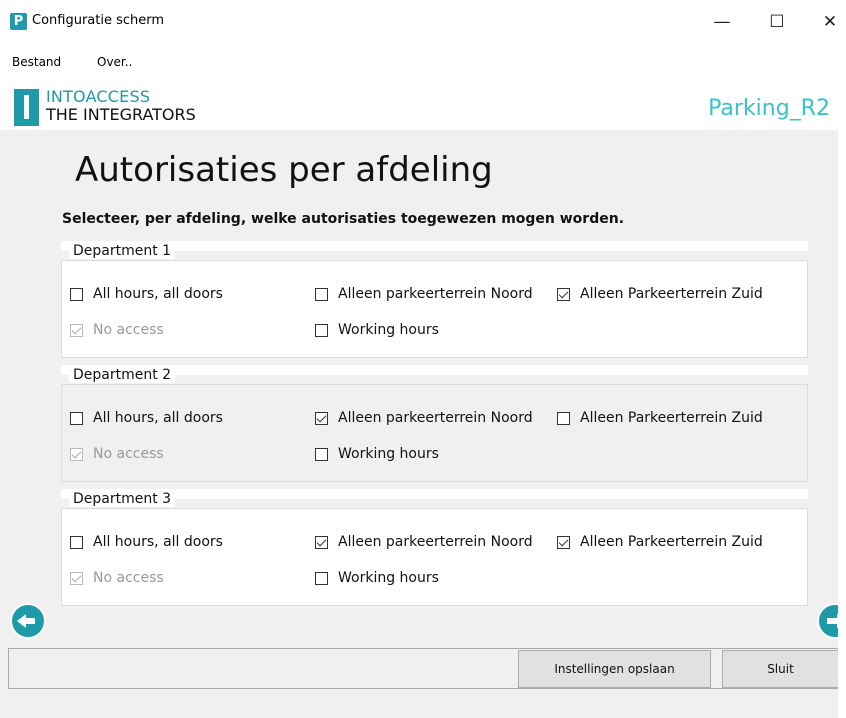 This screenshot has width=846, height=718. I want to click on logo-icon, so click(26, 107).